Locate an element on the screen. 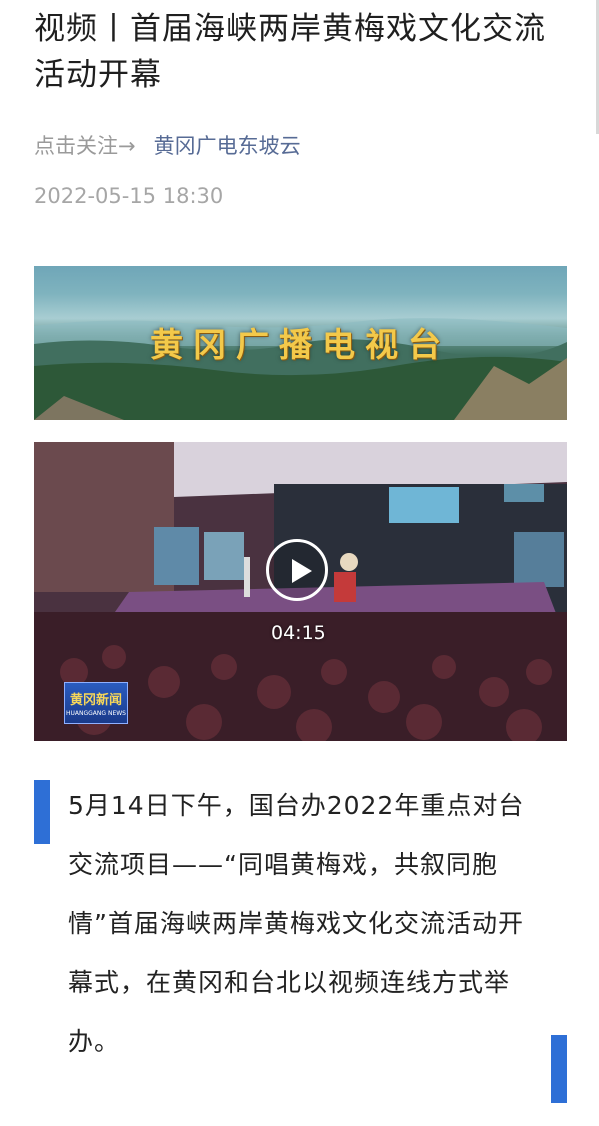 This screenshot has height=1126, width=599. banner-text: 黄冈广播电视台 is located at coordinates (300, 344).